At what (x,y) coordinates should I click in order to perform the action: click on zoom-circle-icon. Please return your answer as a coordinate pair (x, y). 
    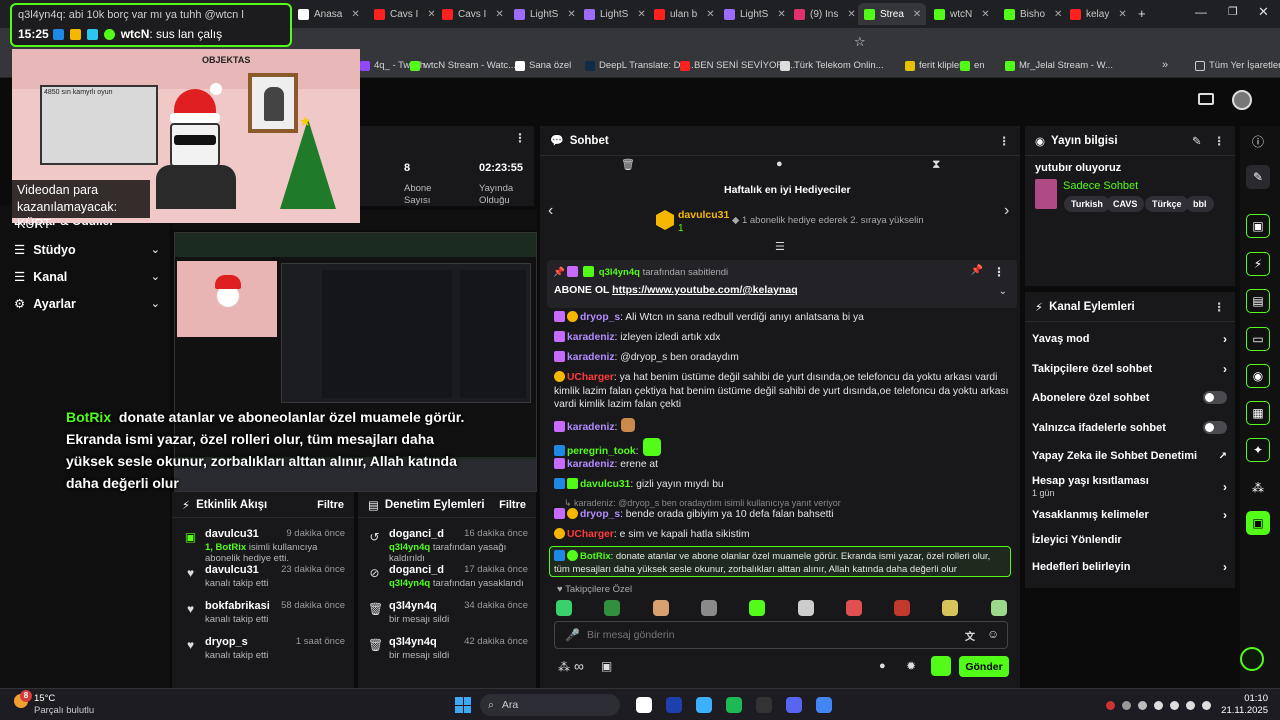
    Looking at the image, I should click on (1252, 659).